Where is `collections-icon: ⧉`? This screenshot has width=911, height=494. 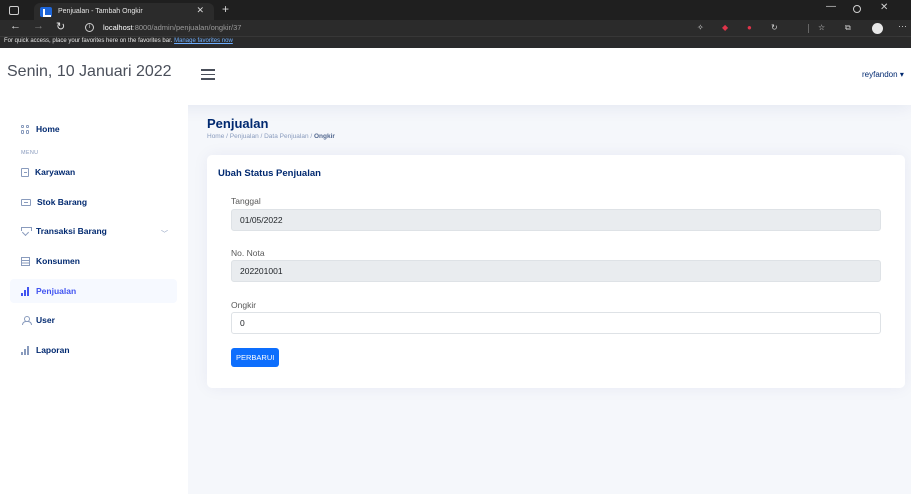
collections-icon: ⧉ is located at coordinates (848, 28).